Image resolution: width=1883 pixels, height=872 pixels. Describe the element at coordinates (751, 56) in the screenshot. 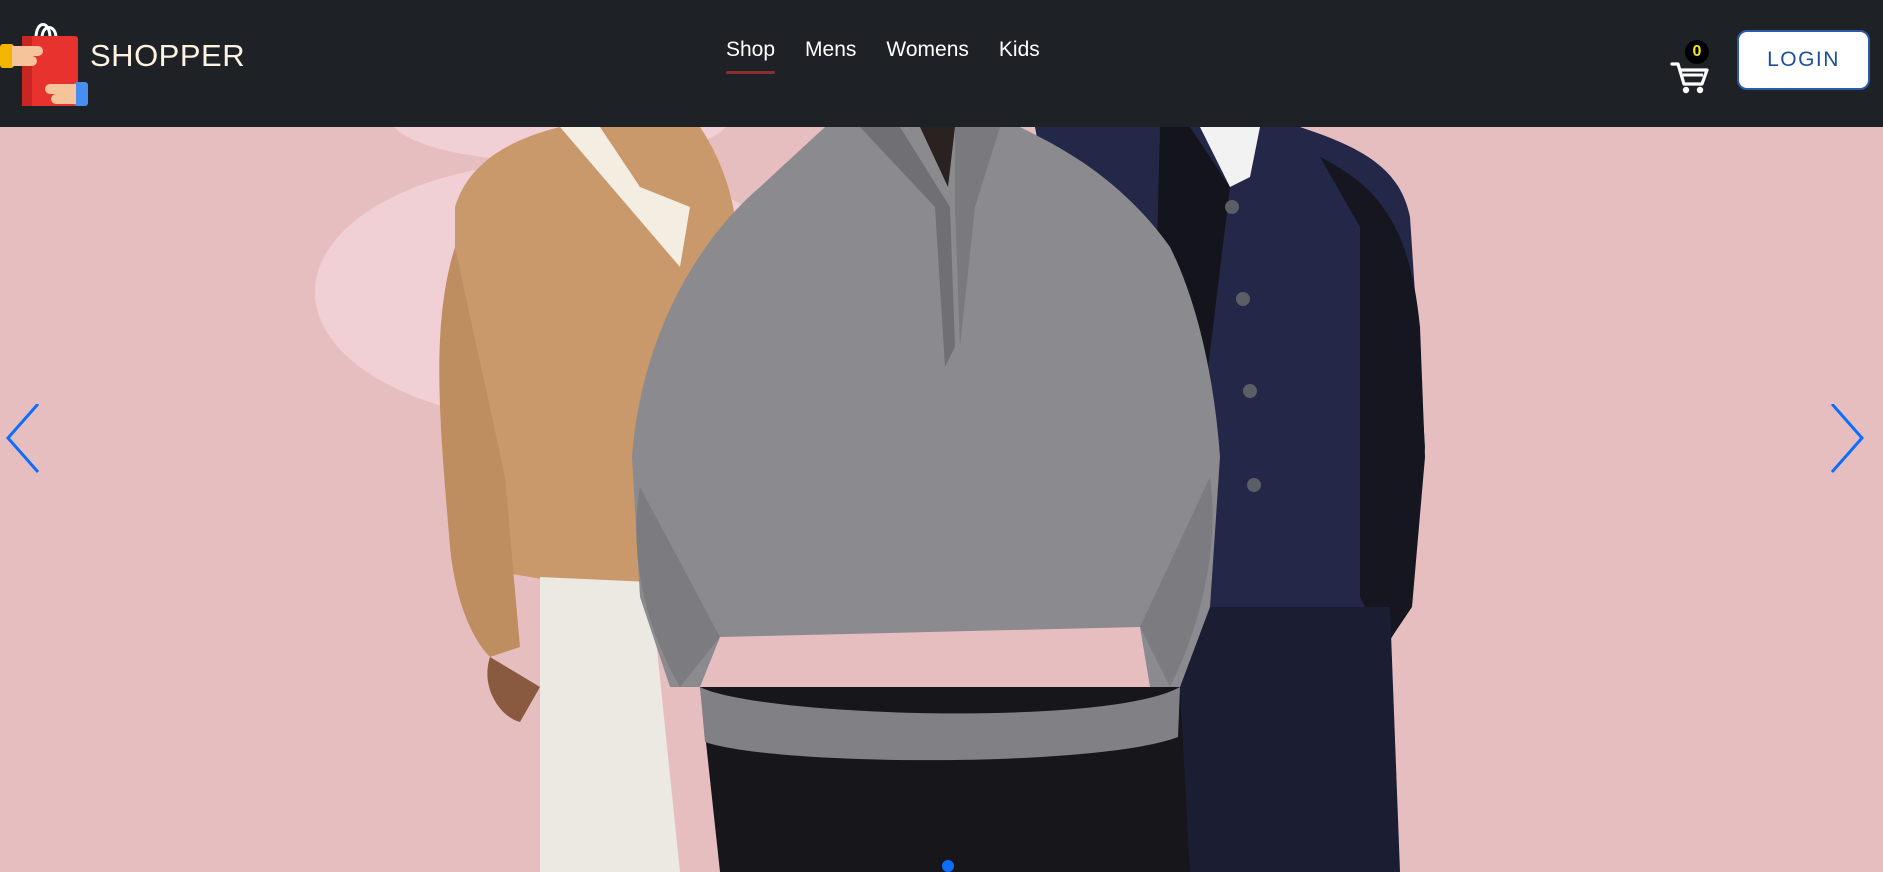

I see `nav-link-shop: Shop` at that location.